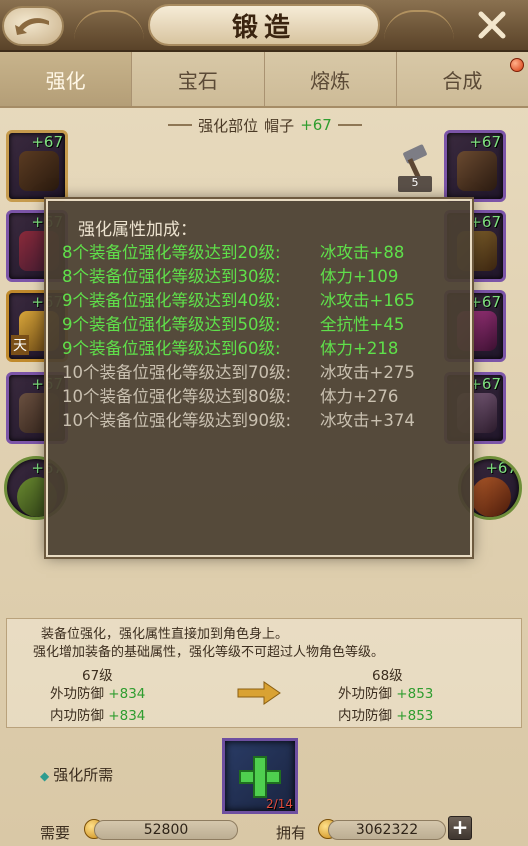 The image size is (528, 846). Describe the element at coordinates (165, 634) in the screenshot. I see `info-line-1: 装备位强化，强化属性直接加到角色身上。` at that location.